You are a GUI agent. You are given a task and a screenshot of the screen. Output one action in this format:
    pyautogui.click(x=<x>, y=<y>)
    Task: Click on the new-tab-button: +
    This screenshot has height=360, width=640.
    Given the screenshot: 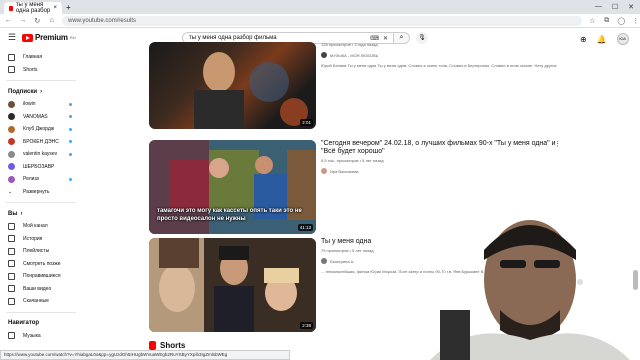 What is the action you would take?
    pyautogui.click(x=68, y=7)
    